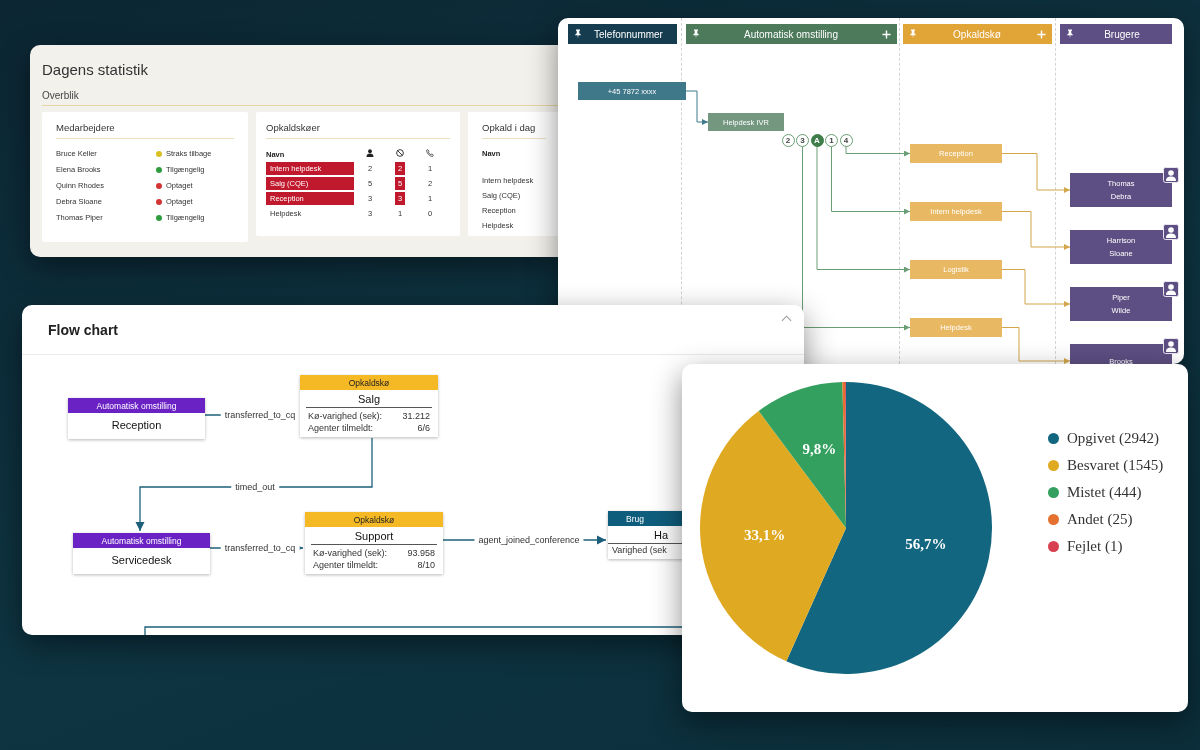 The width and height of the screenshot is (1200, 750). Describe the element at coordinates (423, 428) in the screenshot. I see `stat-value: 6/6` at that location.